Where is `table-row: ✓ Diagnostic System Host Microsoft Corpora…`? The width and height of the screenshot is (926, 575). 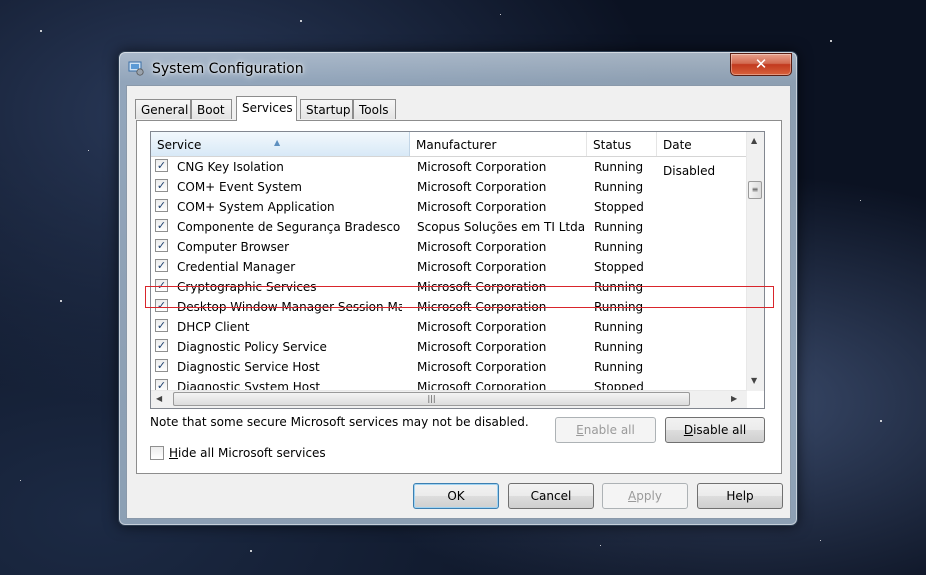 table-row: ✓ Diagnostic System Host Microsoft Corpora… is located at coordinates (449, 384).